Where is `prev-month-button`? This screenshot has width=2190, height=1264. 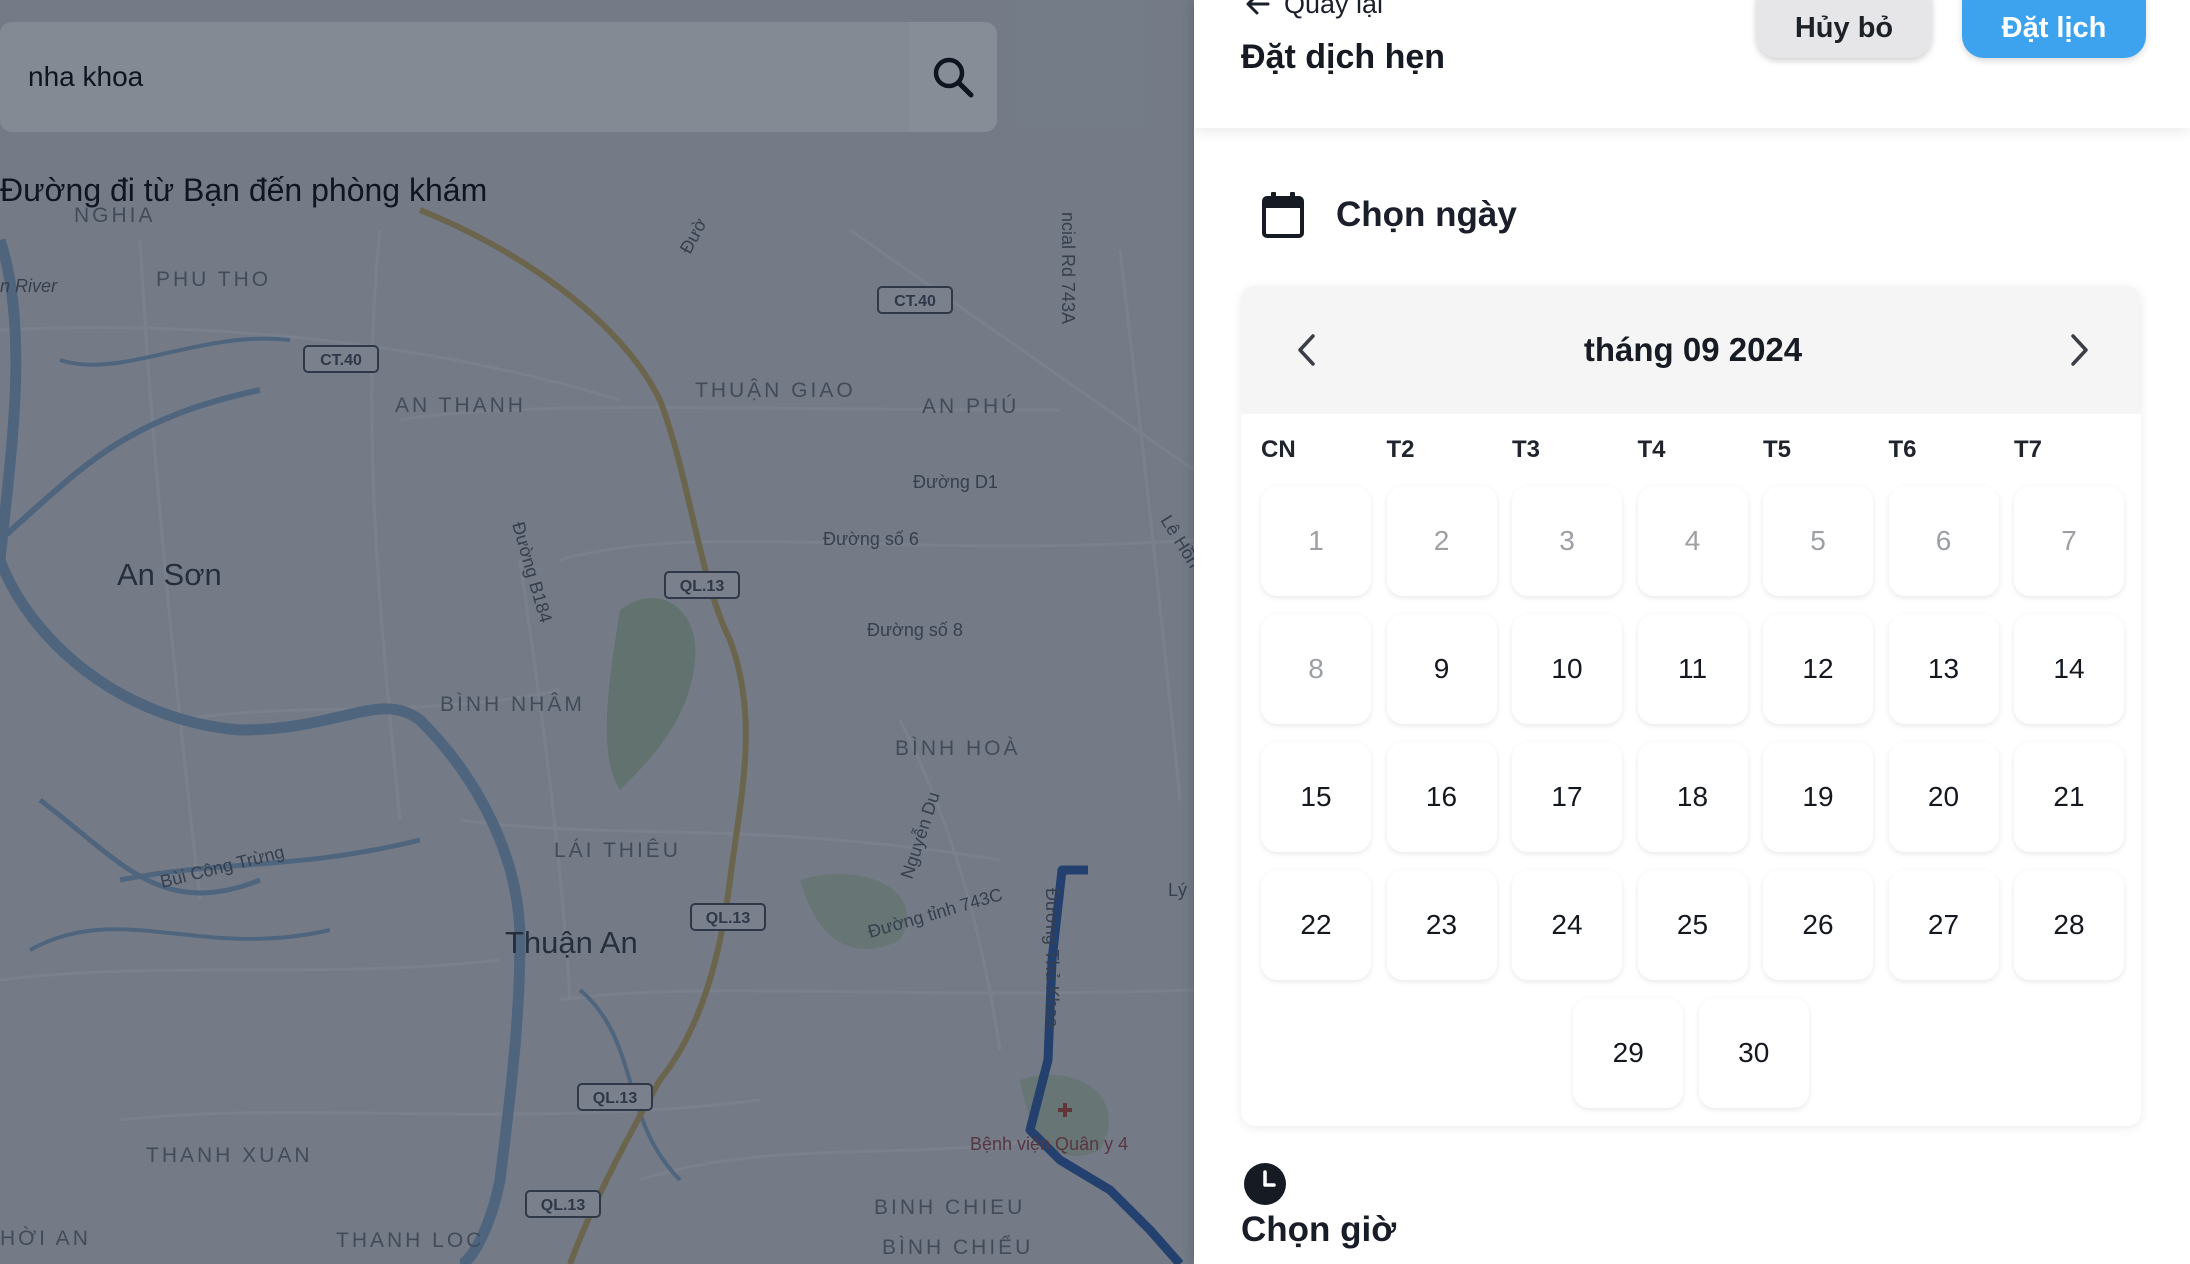
prev-month-button is located at coordinates (1307, 350).